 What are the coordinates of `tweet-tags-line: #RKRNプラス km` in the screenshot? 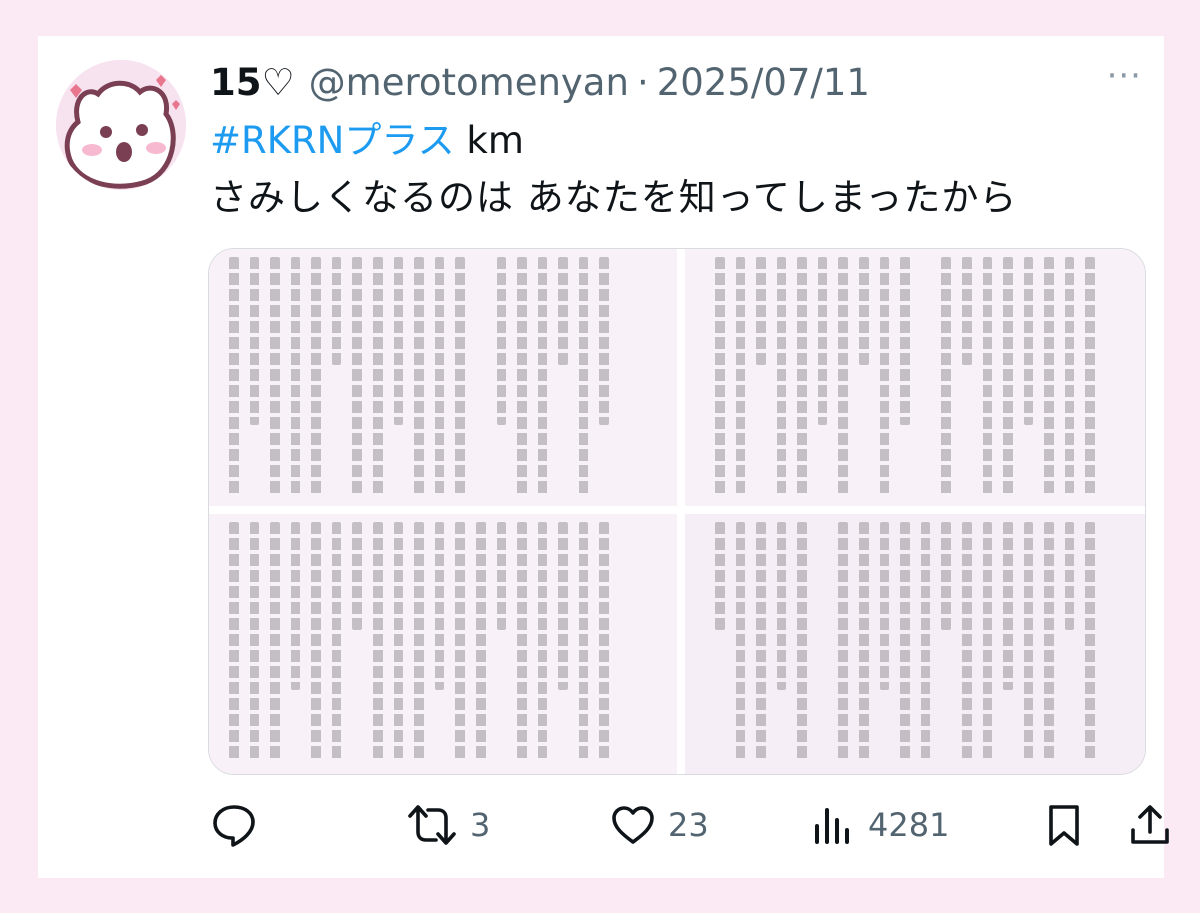 It's located at (367, 141).